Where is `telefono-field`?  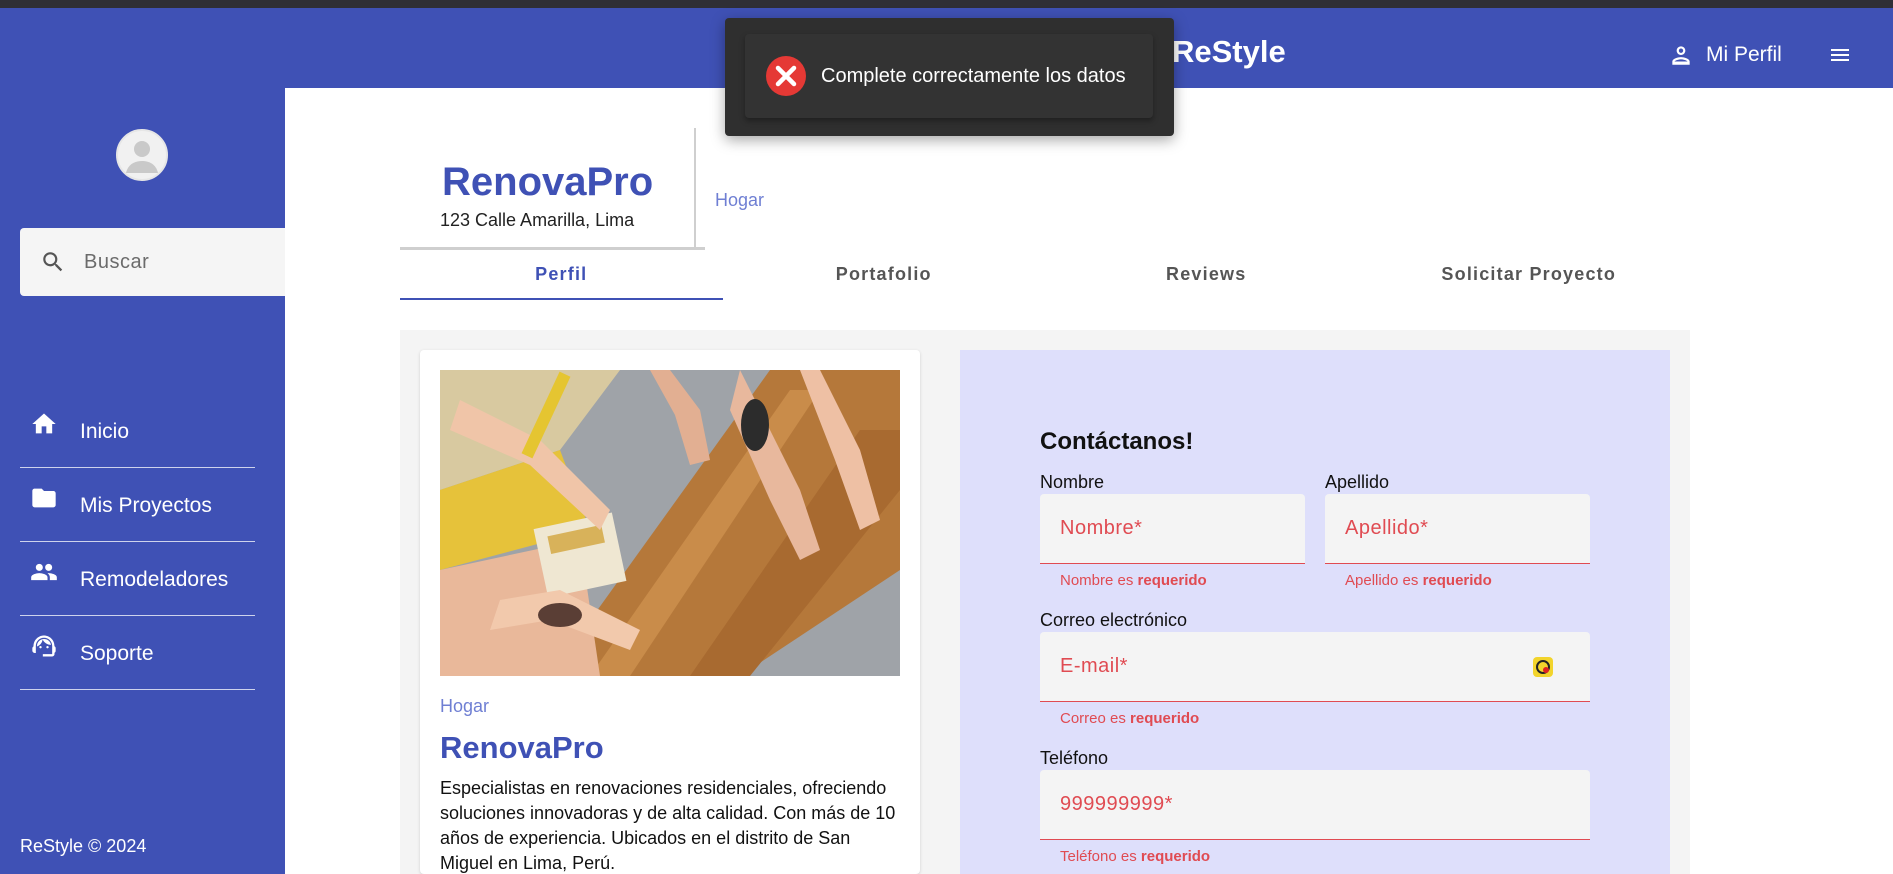 telefono-field is located at coordinates (1315, 805).